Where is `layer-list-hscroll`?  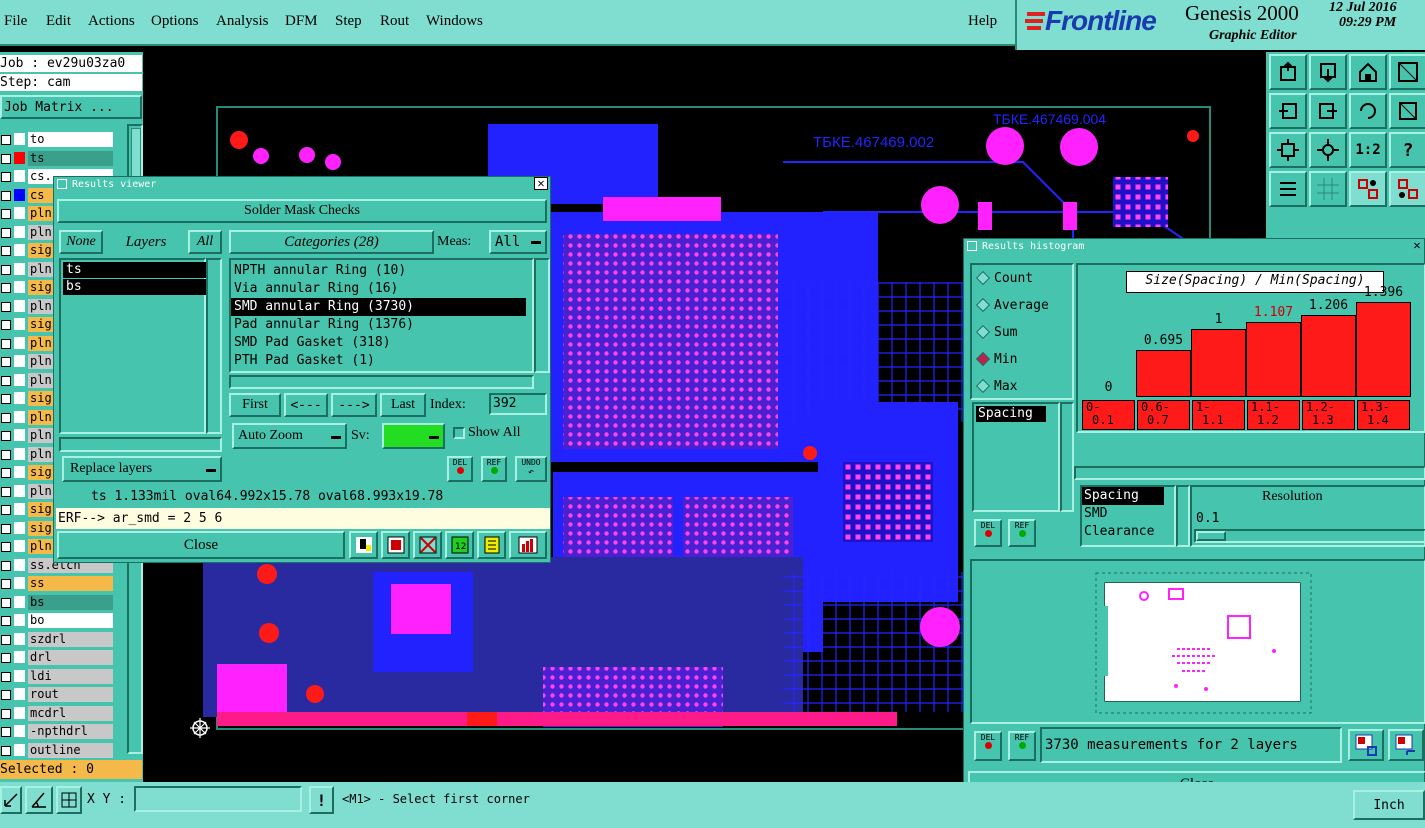 layer-list-hscroll is located at coordinates (140, 444).